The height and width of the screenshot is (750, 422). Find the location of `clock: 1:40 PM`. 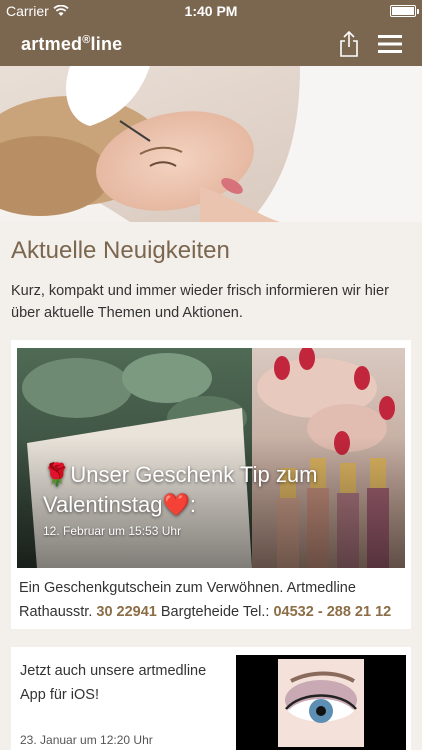

clock: 1:40 PM is located at coordinates (211, 11).